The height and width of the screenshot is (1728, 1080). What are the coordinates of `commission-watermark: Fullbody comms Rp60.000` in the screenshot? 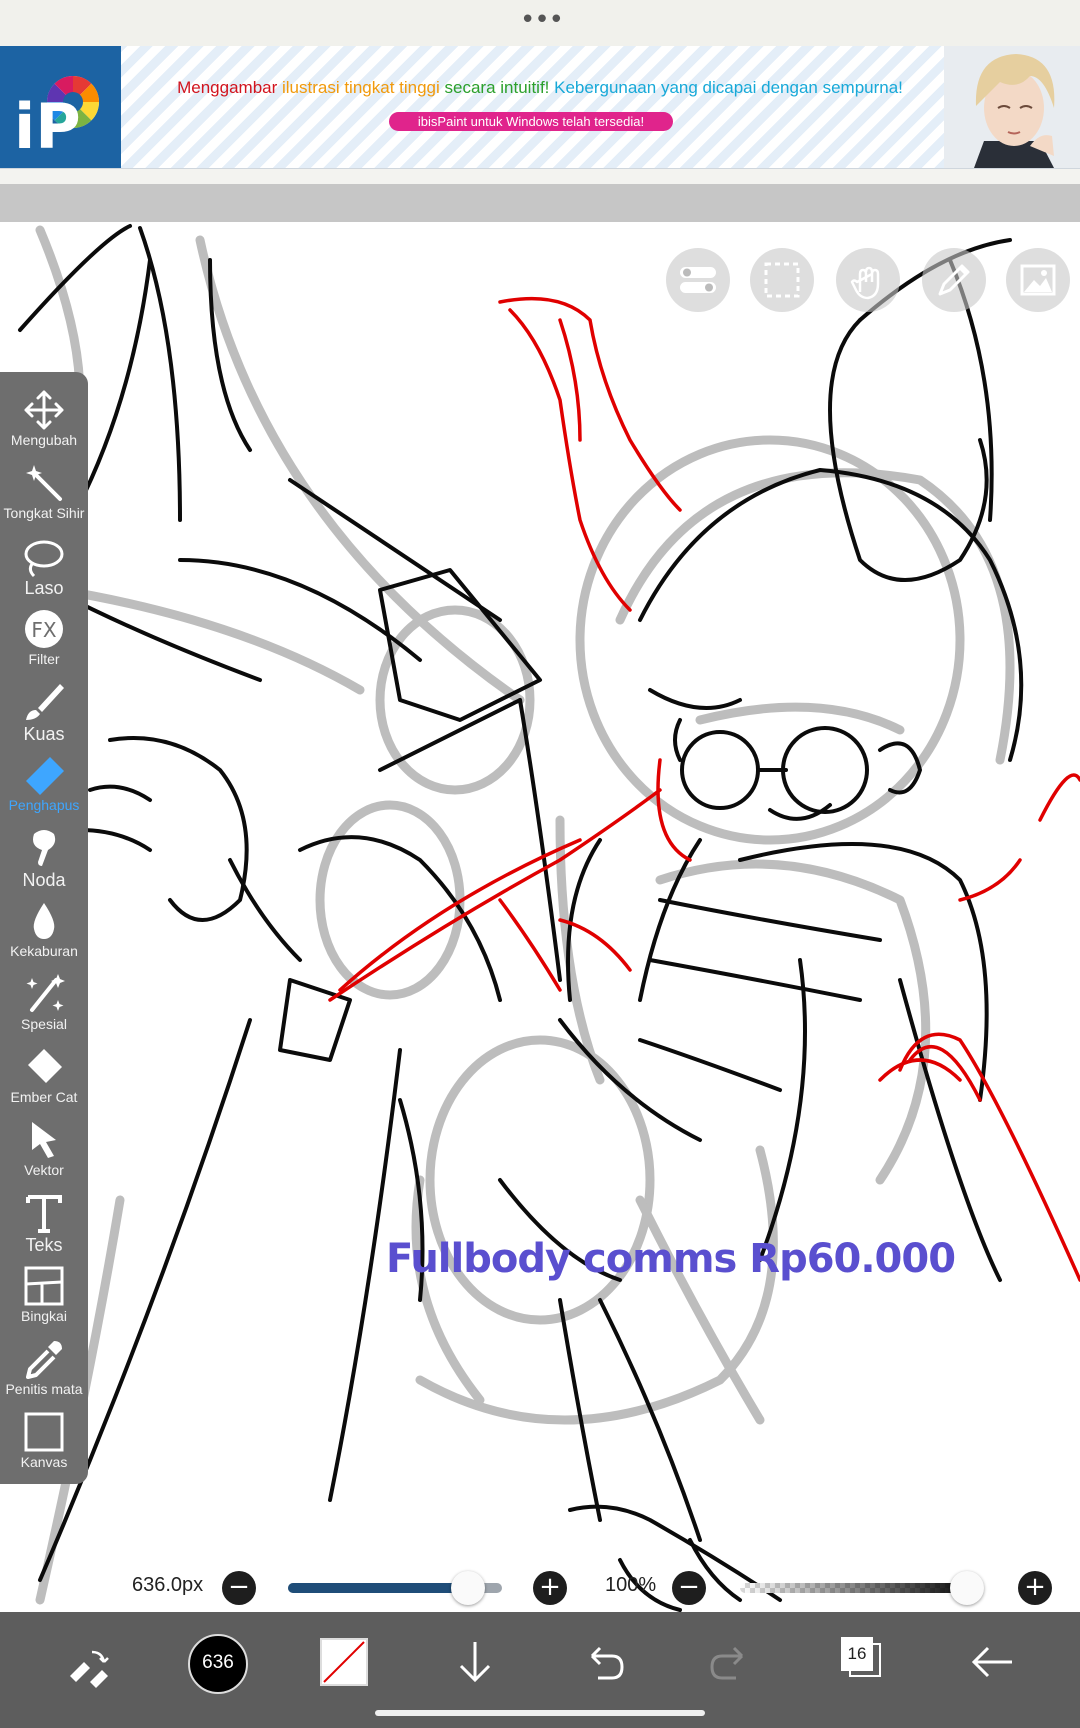 It's located at (671, 1259).